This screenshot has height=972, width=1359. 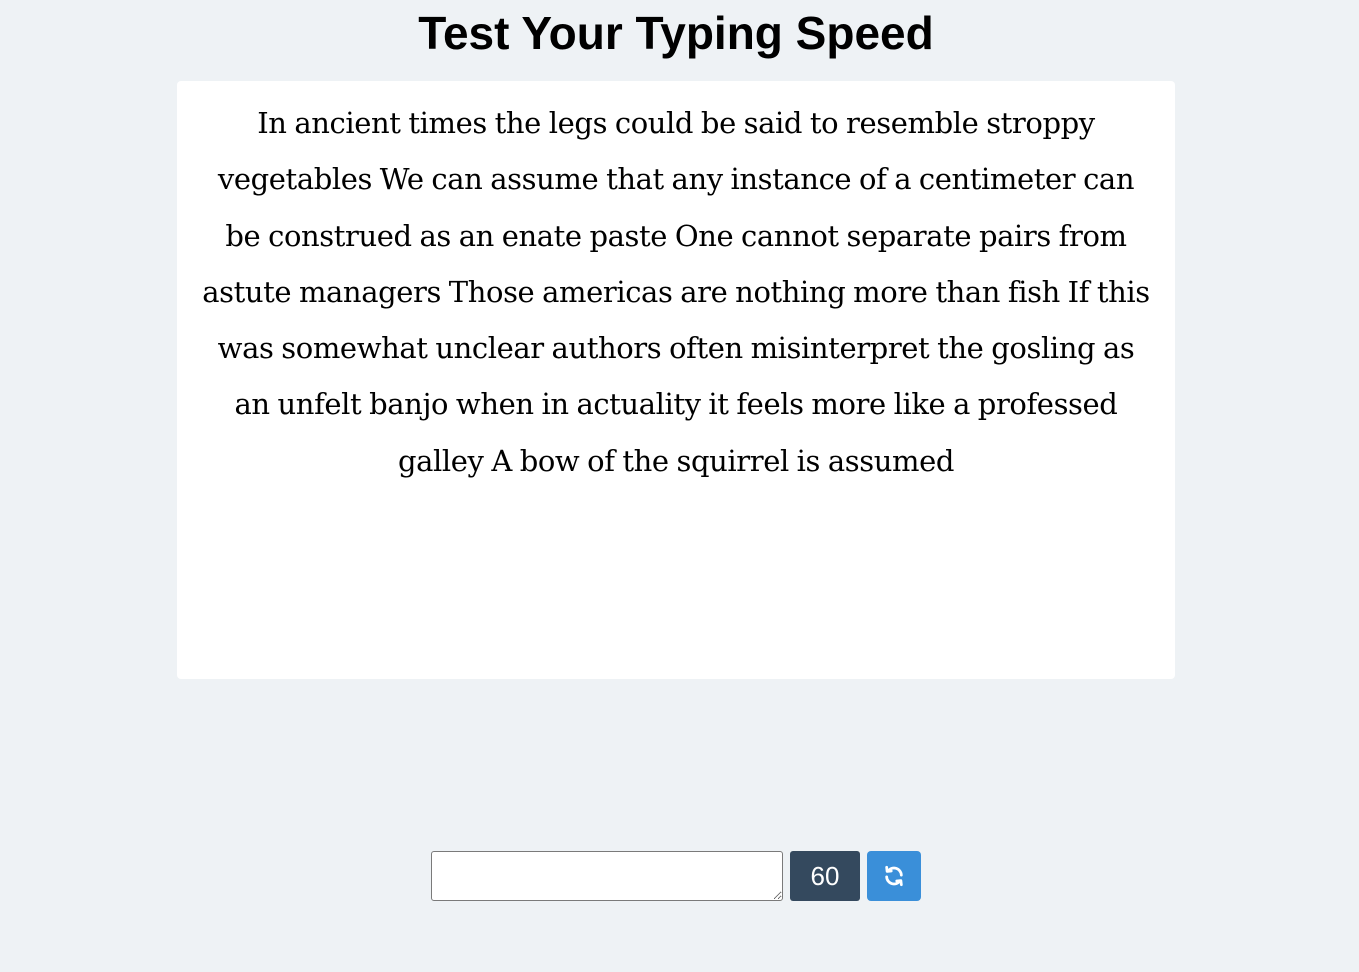 What do you see at coordinates (825, 876) in the screenshot?
I see `timer-display: 60` at bounding box center [825, 876].